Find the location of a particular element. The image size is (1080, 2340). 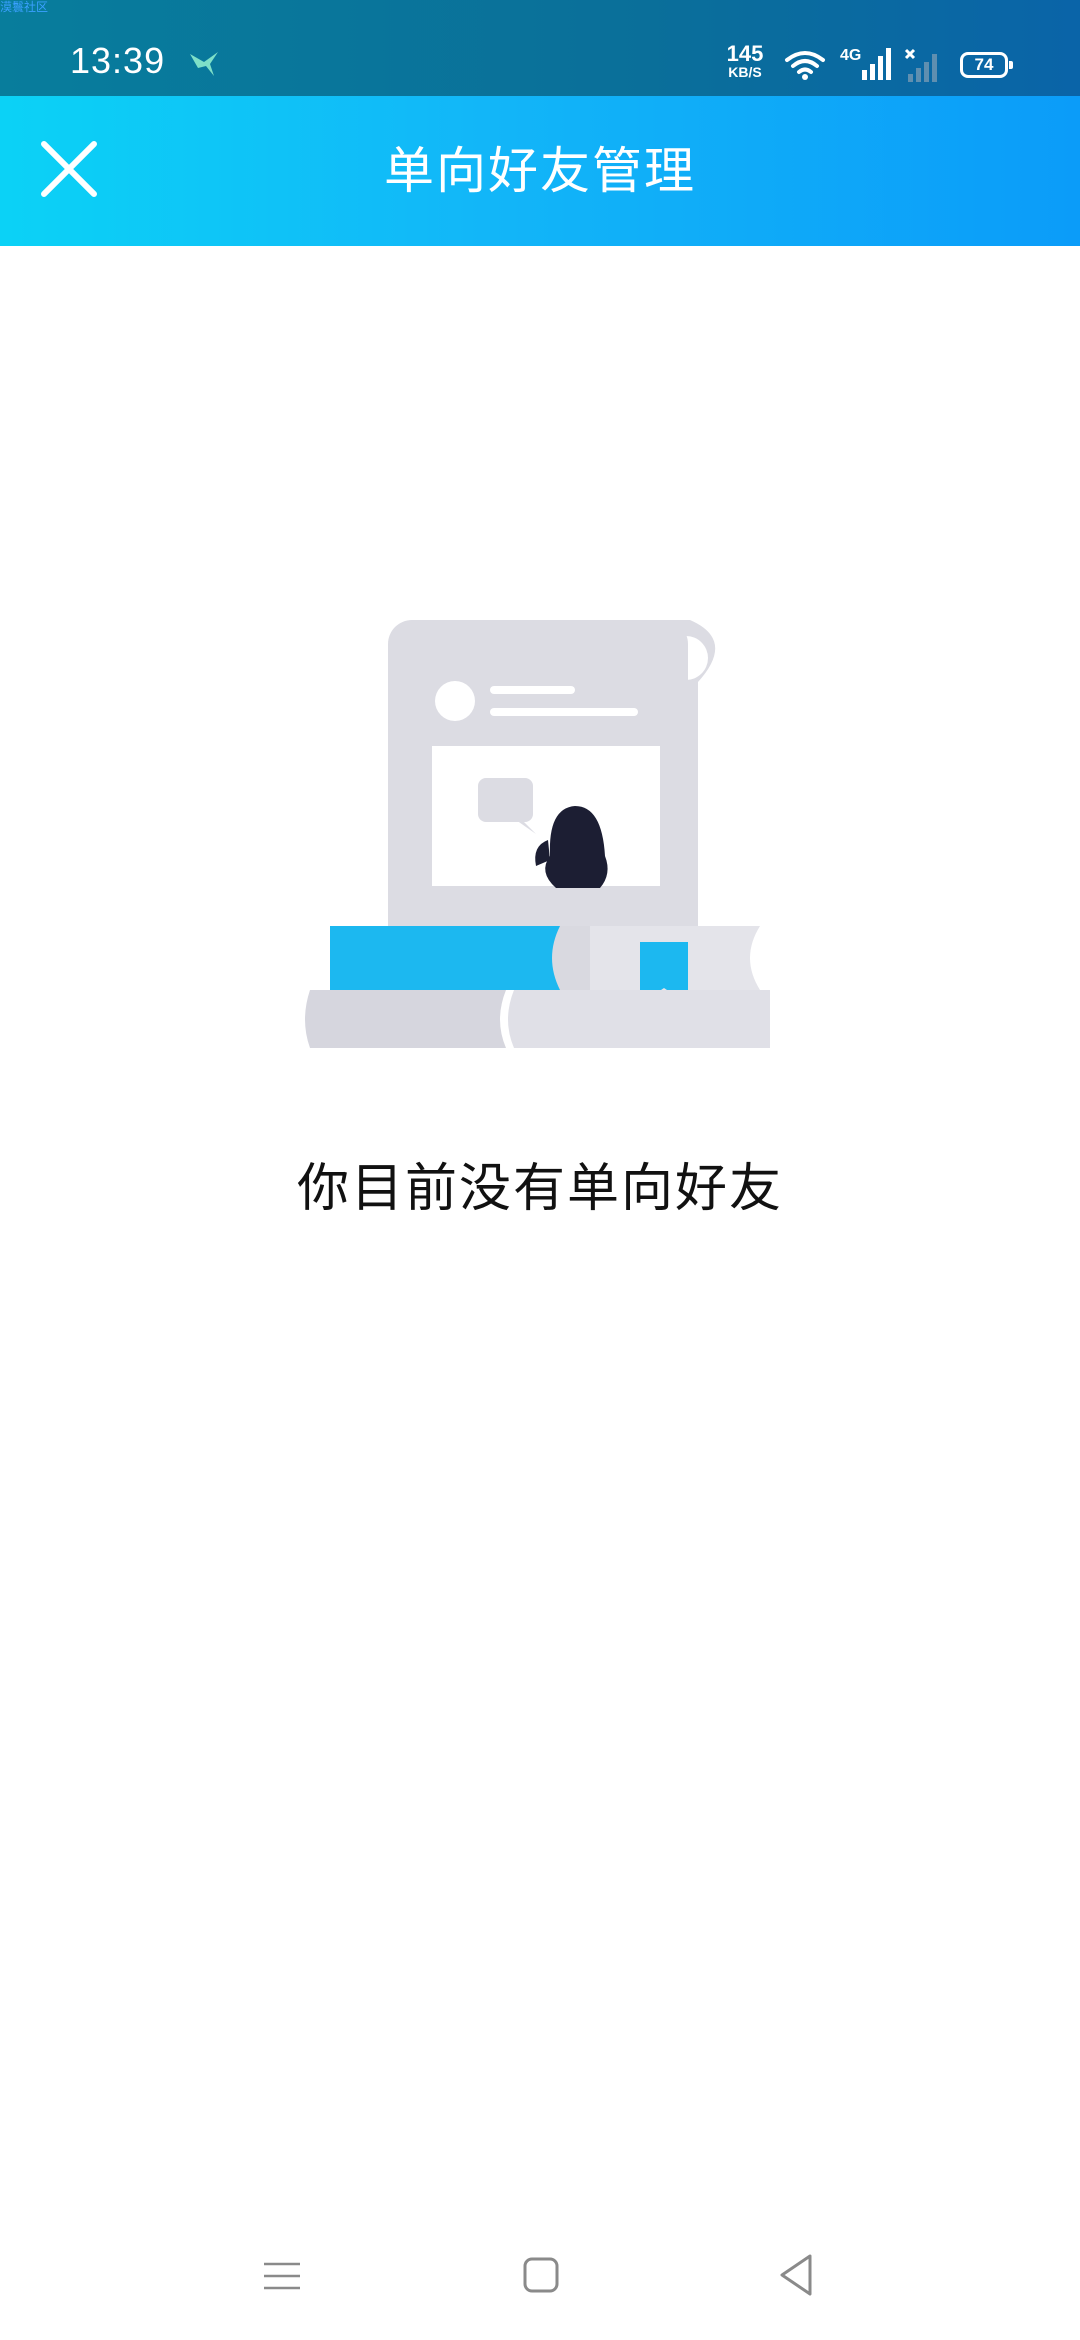

battery-indicator: 74 is located at coordinates (986, 65).